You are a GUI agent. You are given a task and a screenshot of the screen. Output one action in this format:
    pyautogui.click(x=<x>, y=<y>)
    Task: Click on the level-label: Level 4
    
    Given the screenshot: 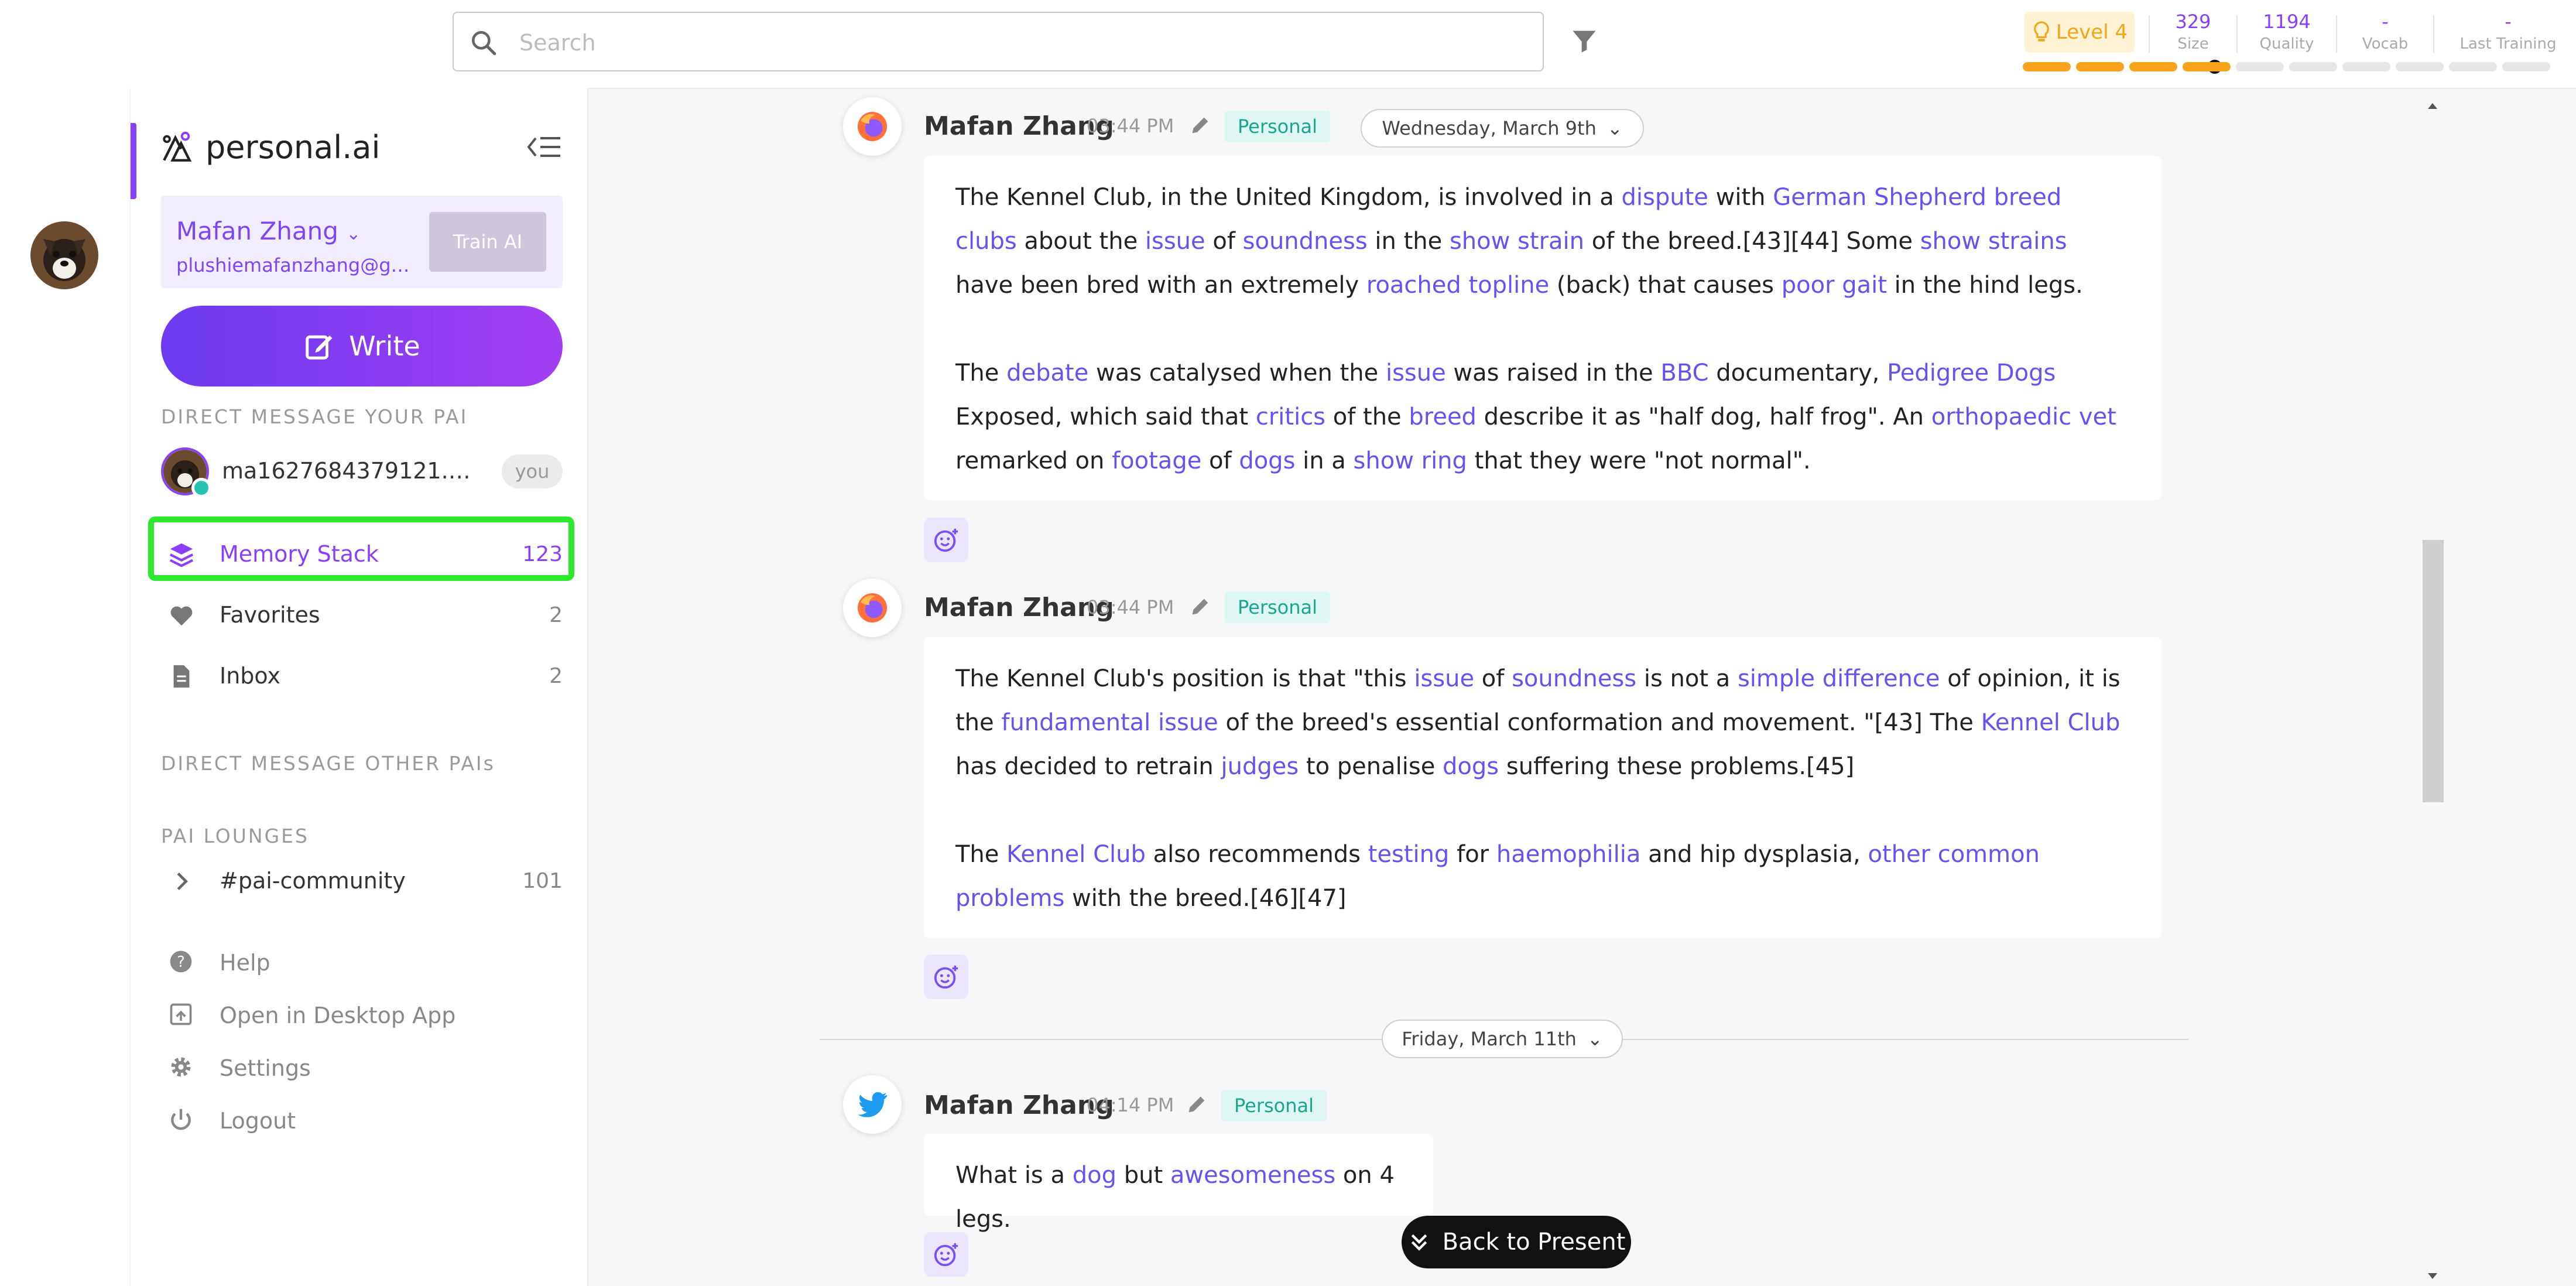 What is the action you would take?
    pyautogui.click(x=2092, y=32)
    